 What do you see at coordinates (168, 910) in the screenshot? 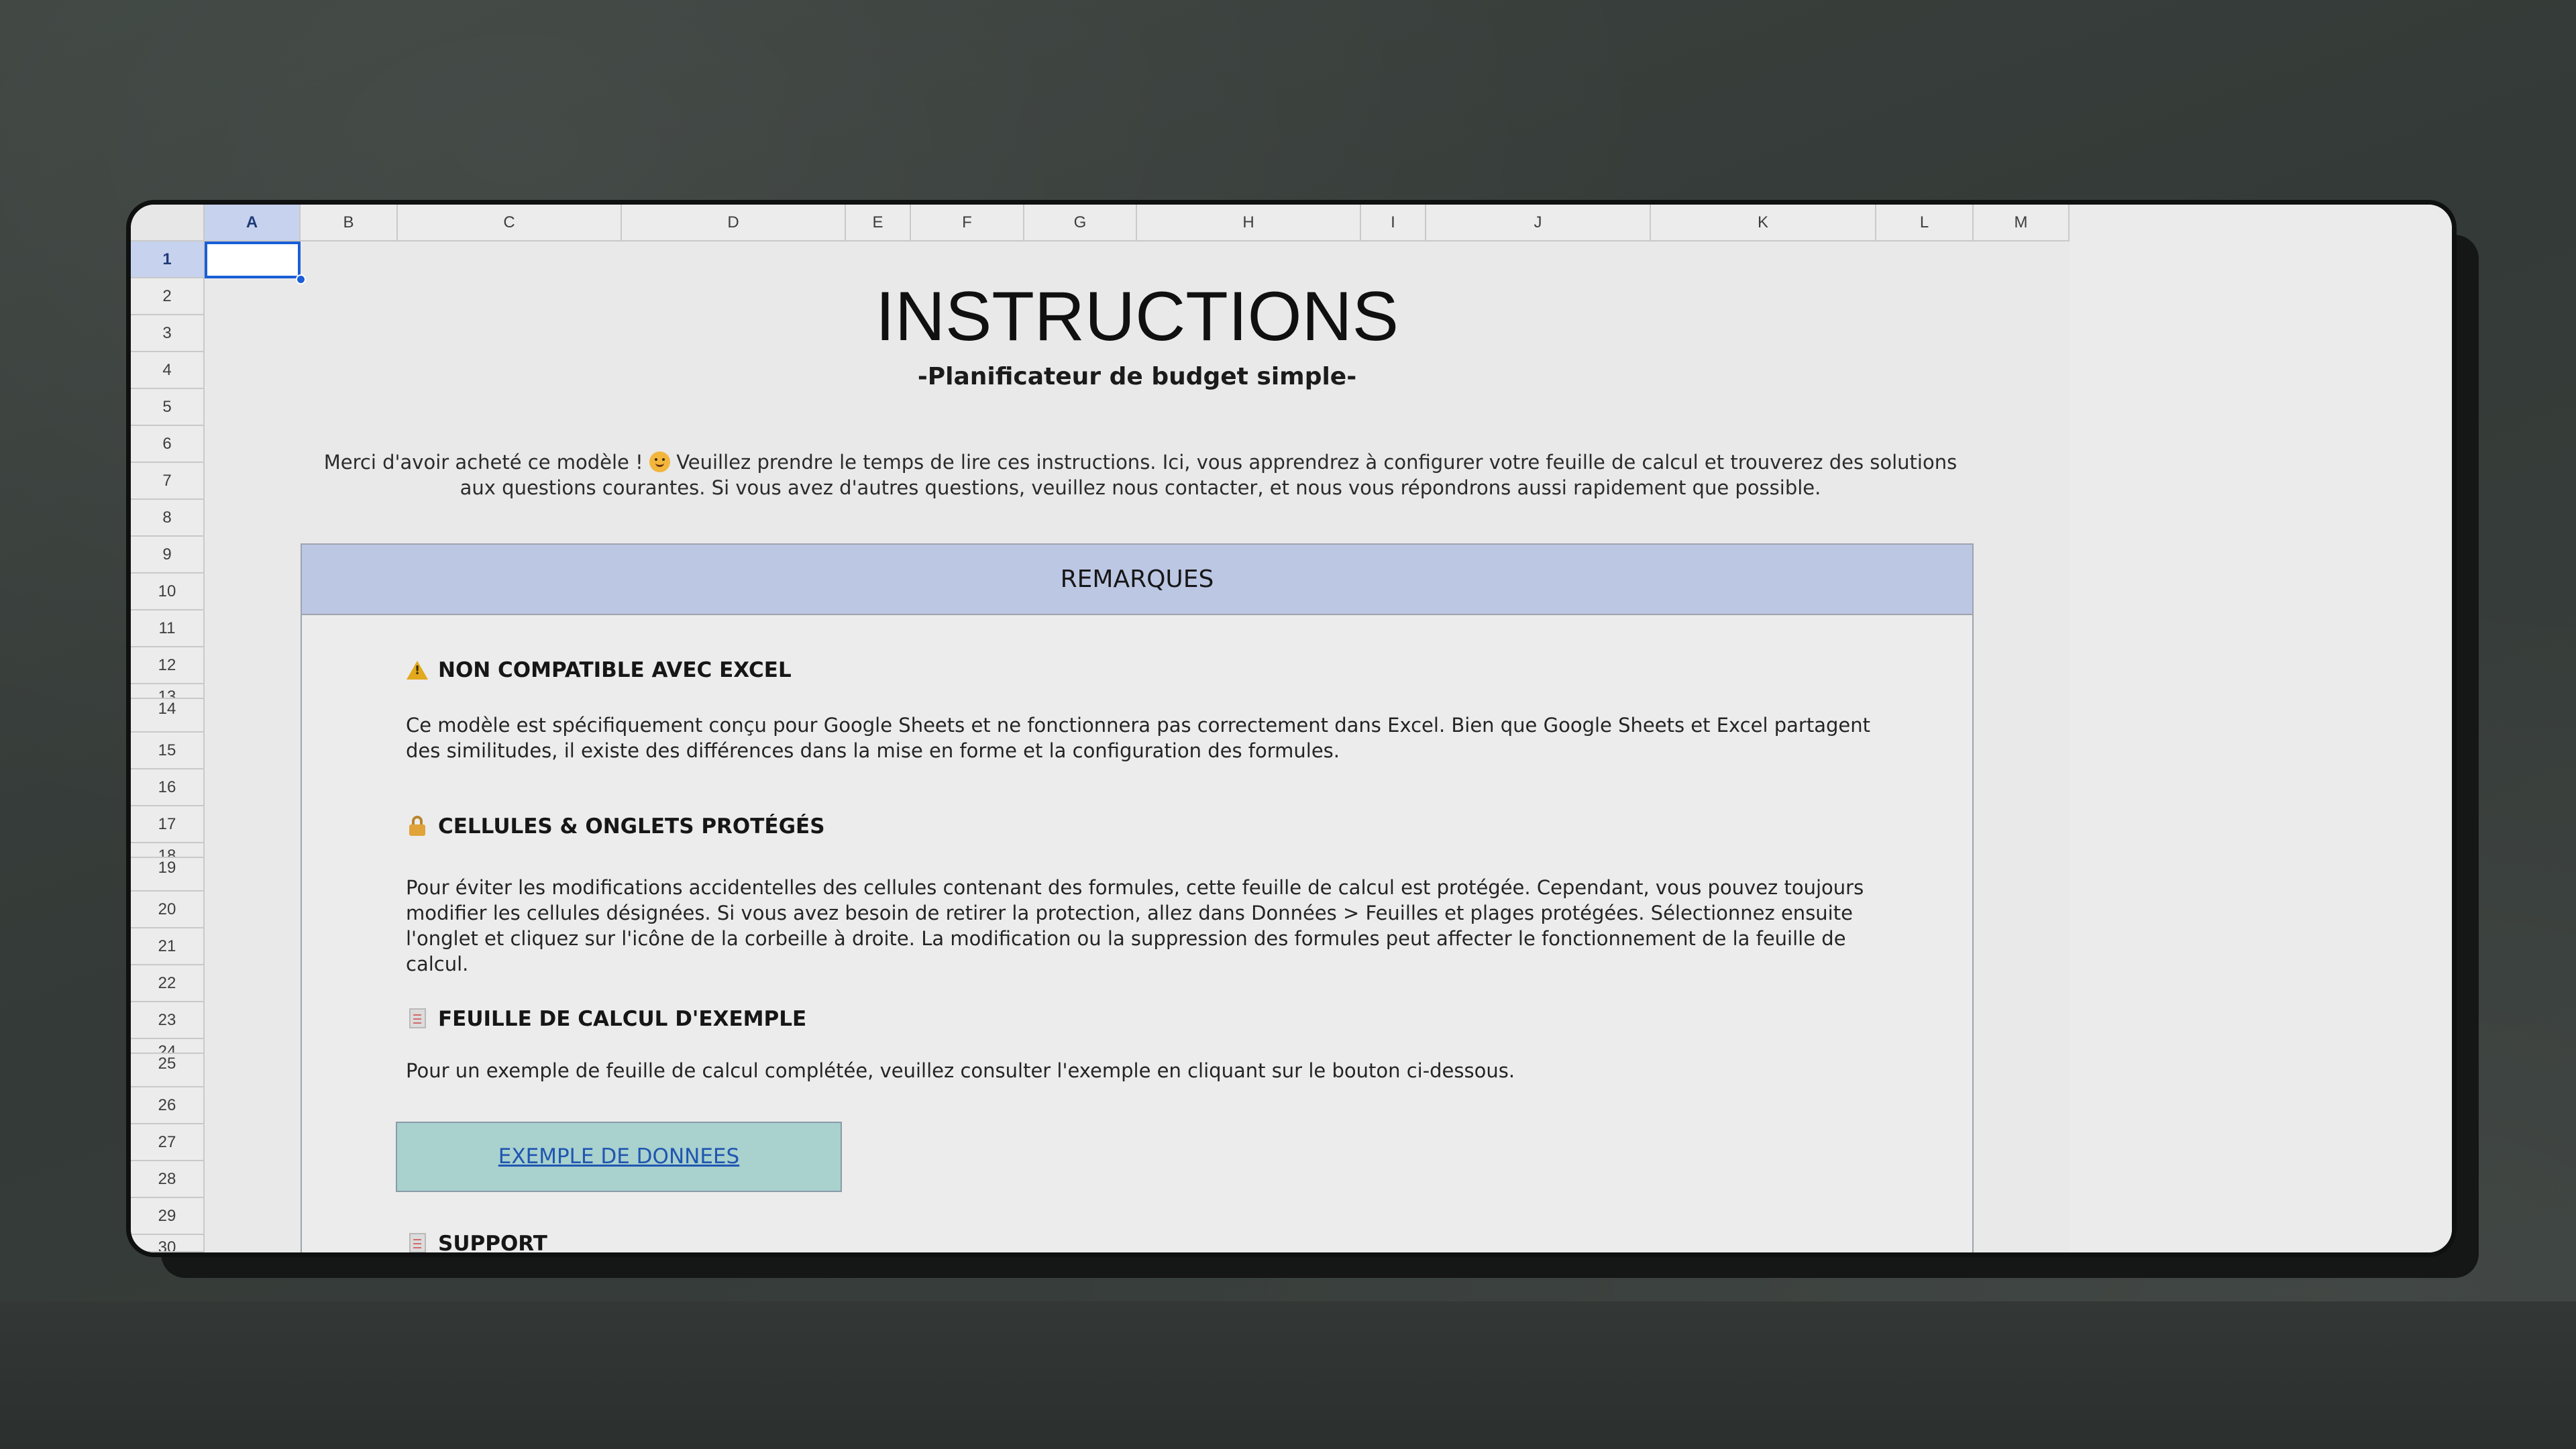
I see `row-header-20: 20` at bounding box center [168, 910].